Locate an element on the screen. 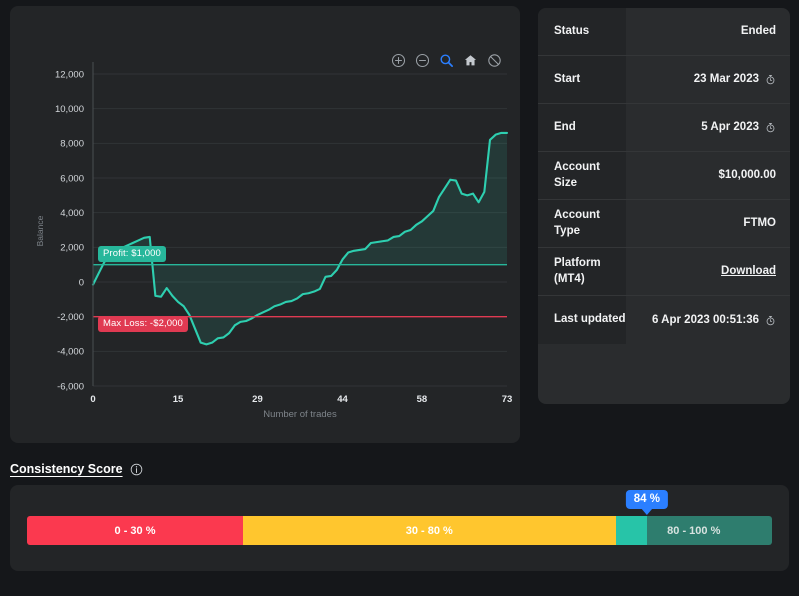 The height and width of the screenshot is (596, 799). details-row-value: 23 Mar 2023 is located at coordinates (708, 79).